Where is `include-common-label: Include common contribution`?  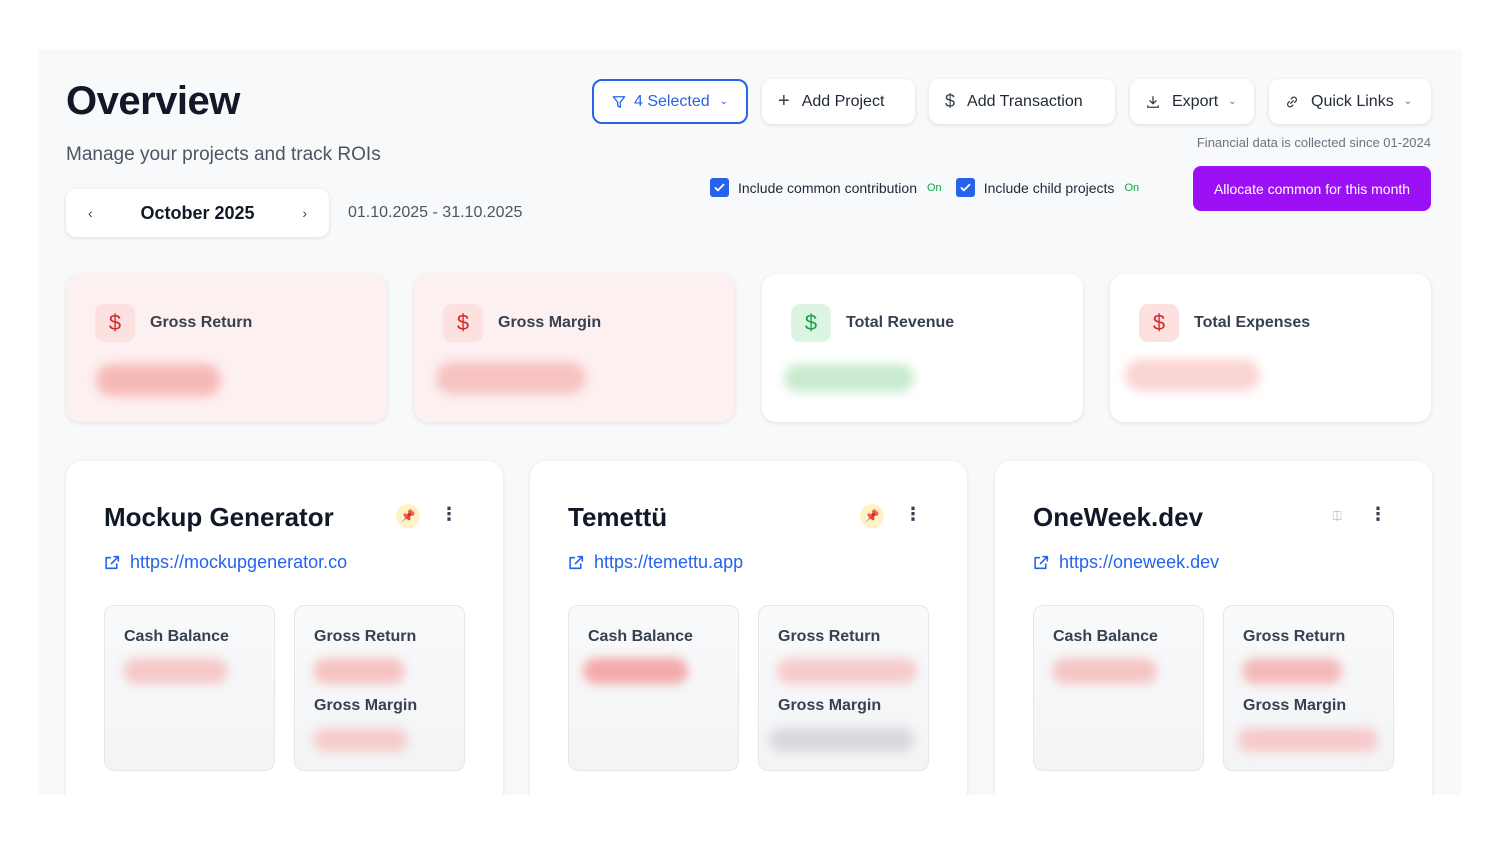 include-common-label: Include common contribution is located at coordinates (827, 187).